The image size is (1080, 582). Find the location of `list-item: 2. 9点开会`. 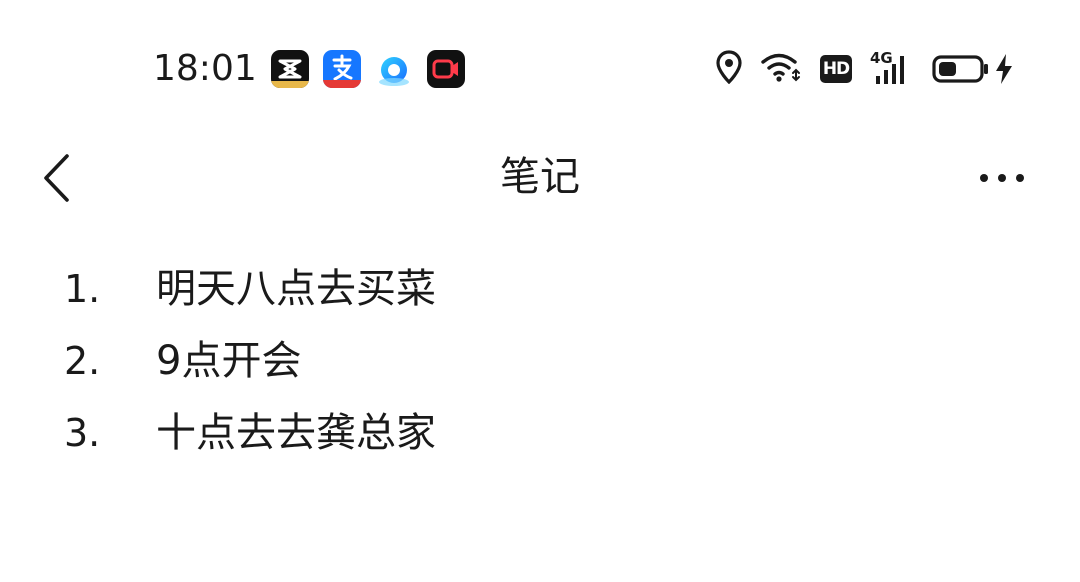

list-item: 2. 9点开会 is located at coordinates (540, 364).